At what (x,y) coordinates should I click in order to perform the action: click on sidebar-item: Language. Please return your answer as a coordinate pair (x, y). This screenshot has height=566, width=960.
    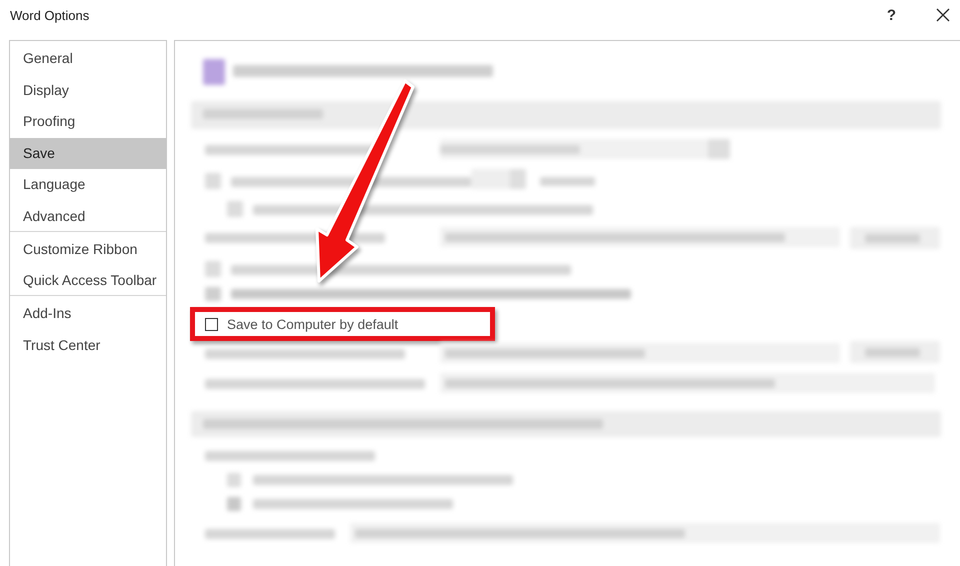
    Looking at the image, I should click on (88, 184).